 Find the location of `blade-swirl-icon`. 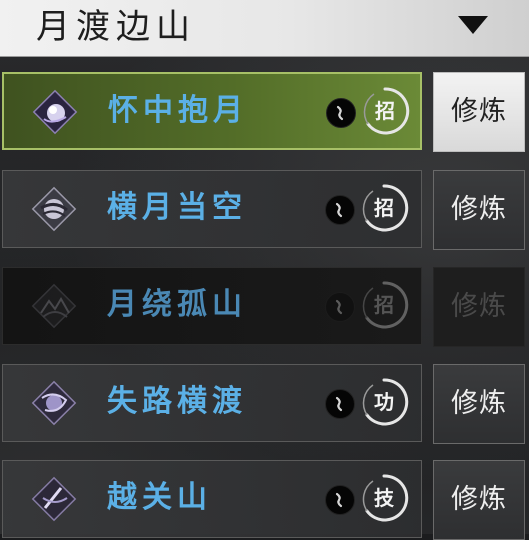

blade-swirl-icon is located at coordinates (54, 499).